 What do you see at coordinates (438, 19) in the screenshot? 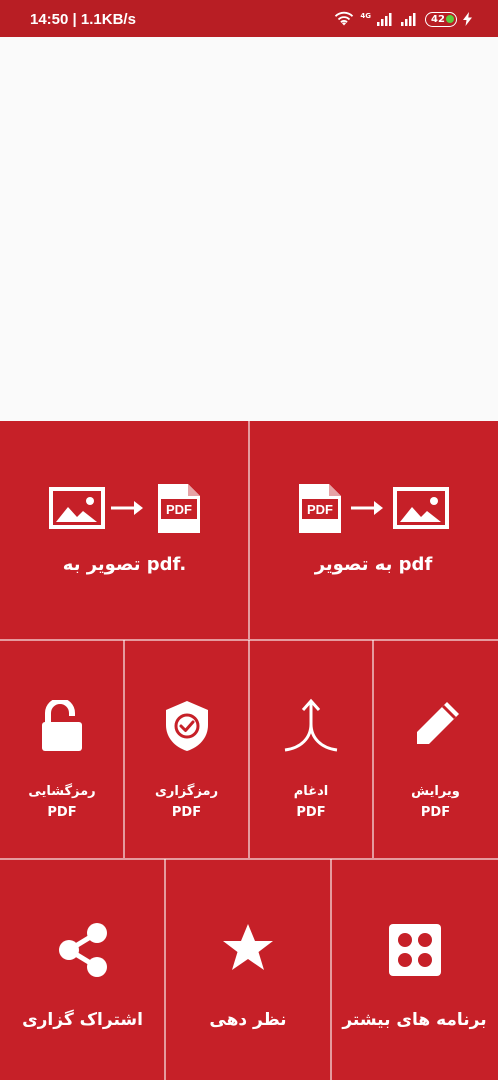
I see `battery-level: 42` at bounding box center [438, 19].